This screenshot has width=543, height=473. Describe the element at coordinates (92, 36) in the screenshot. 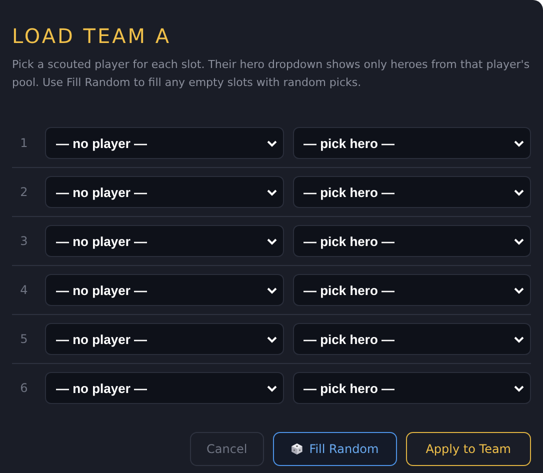

I see `dialog-title: LOAD TEAM A` at that location.